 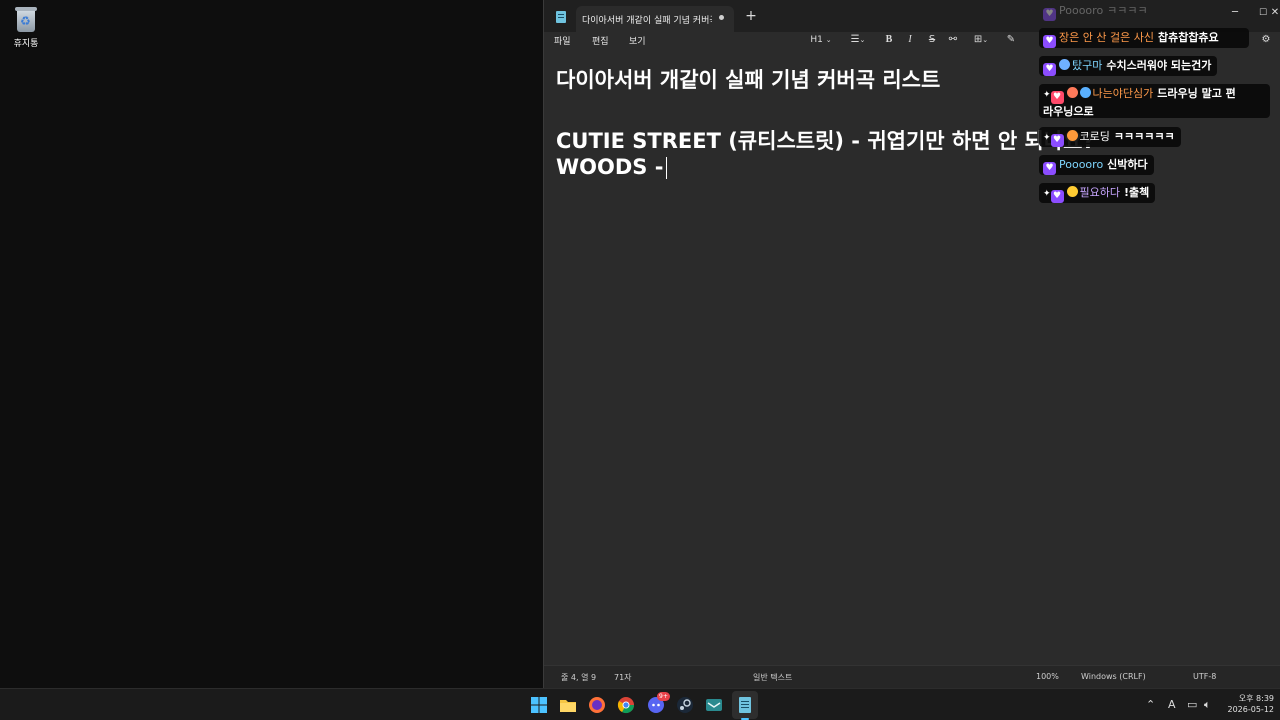 What do you see at coordinates (663, 696) in the screenshot?
I see `discord-badge: 9+` at bounding box center [663, 696].